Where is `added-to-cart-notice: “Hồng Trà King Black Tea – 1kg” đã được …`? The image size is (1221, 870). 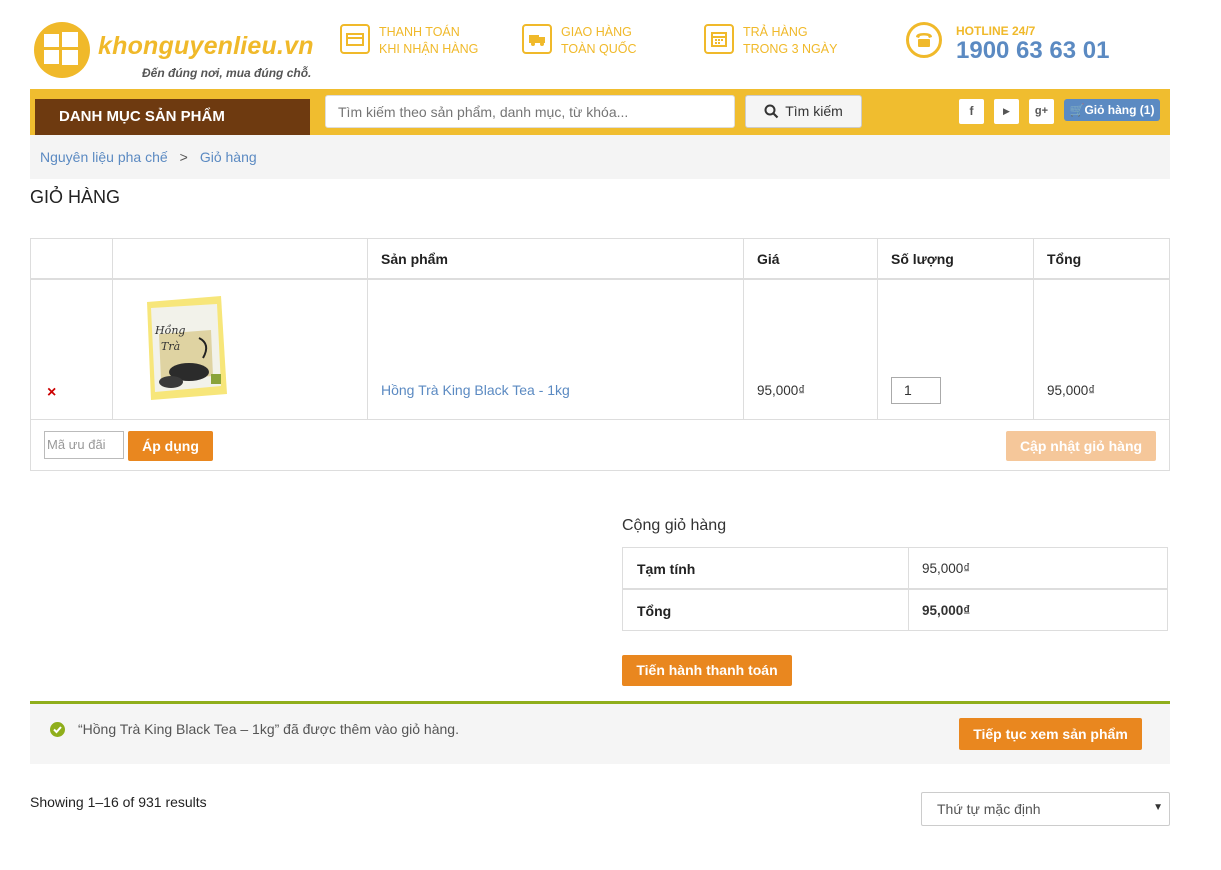 added-to-cart-notice: “Hồng Trà King Black Tea – 1kg” đã được … is located at coordinates (600, 732).